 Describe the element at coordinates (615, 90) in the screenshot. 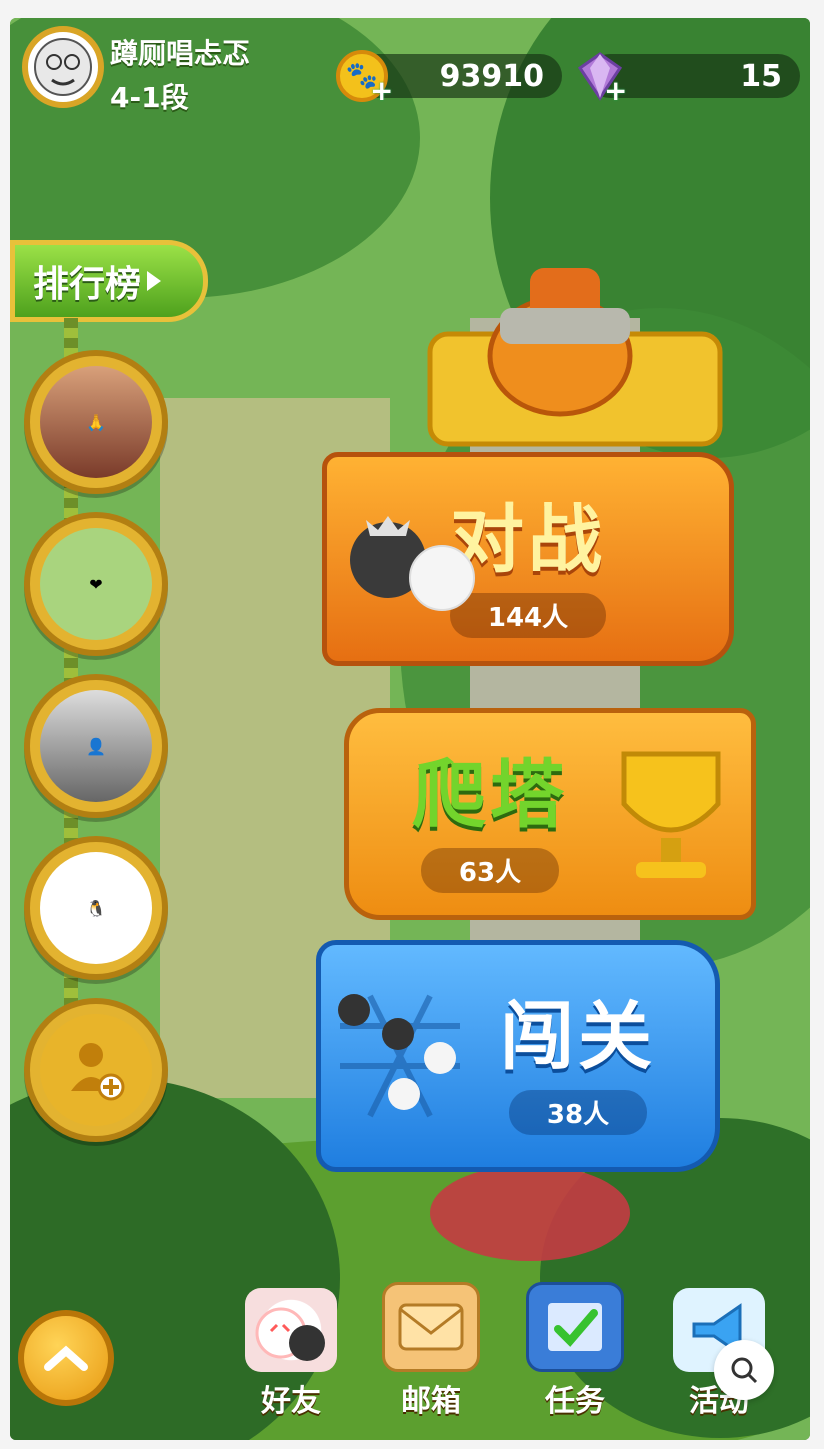

I see `add-gems-button: +` at that location.